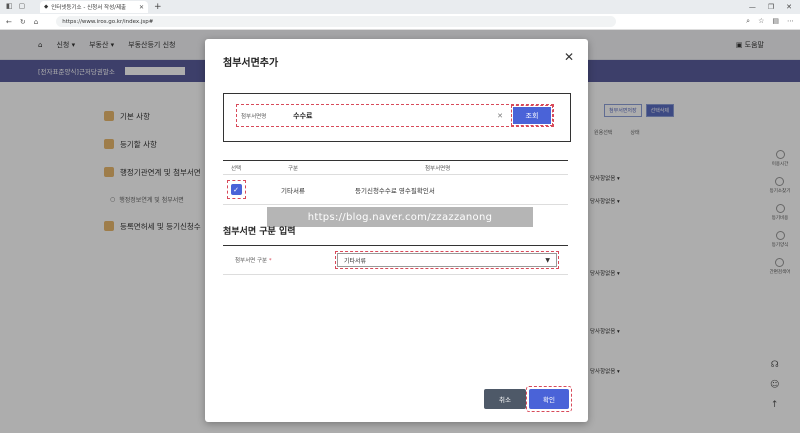 This screenshot has width=800, height=433. Describe the element at coordinates (790, 21) in the screenshot. I see `extensions-icon: ⋯` at that location.